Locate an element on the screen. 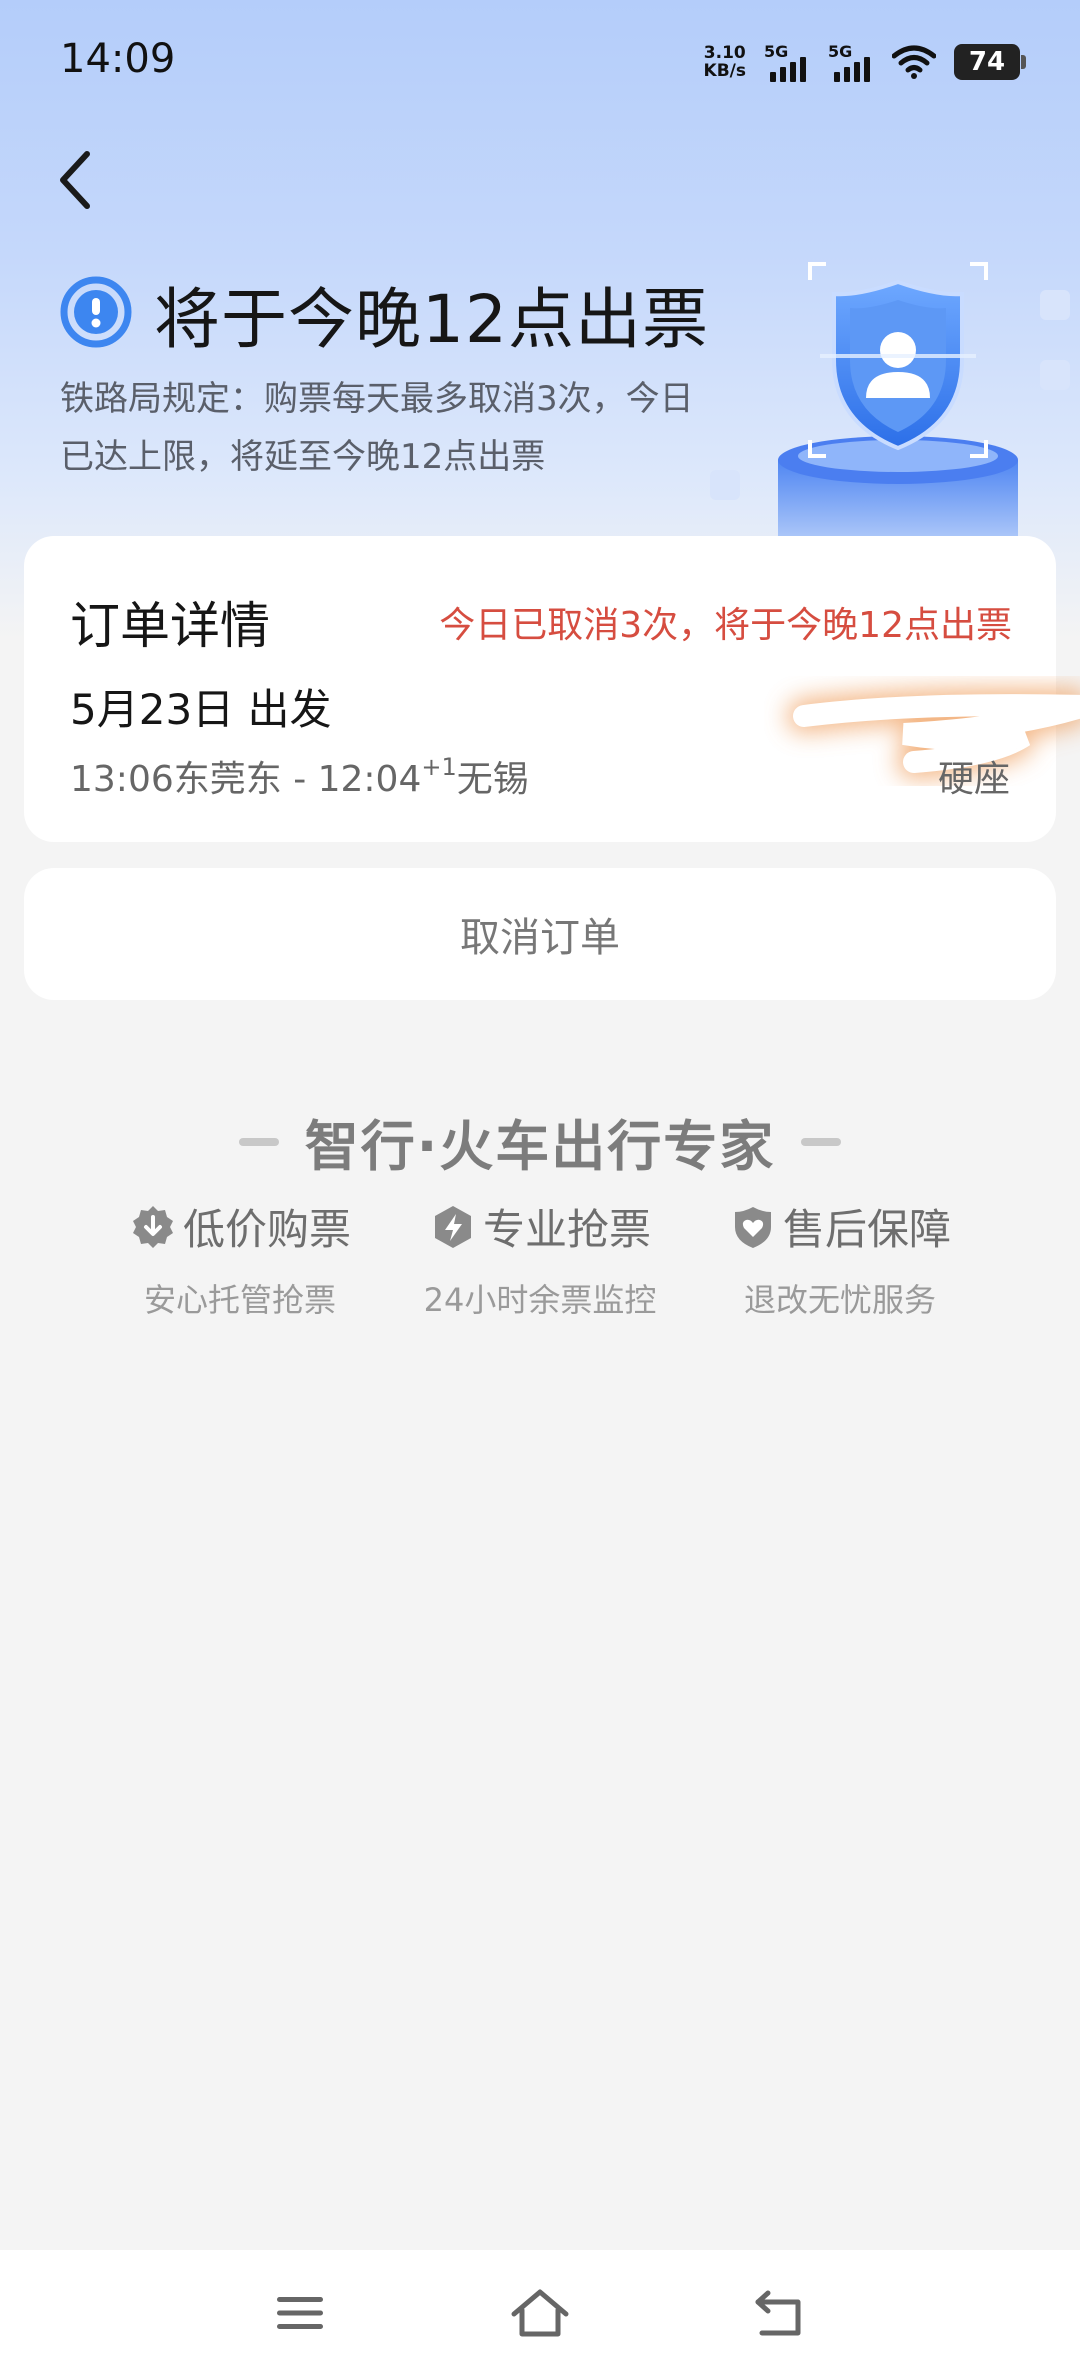 The width and height of the screenshot is (1080, 2376). cancel-order-button: 取消订单 is located at coordinates (540, 934).